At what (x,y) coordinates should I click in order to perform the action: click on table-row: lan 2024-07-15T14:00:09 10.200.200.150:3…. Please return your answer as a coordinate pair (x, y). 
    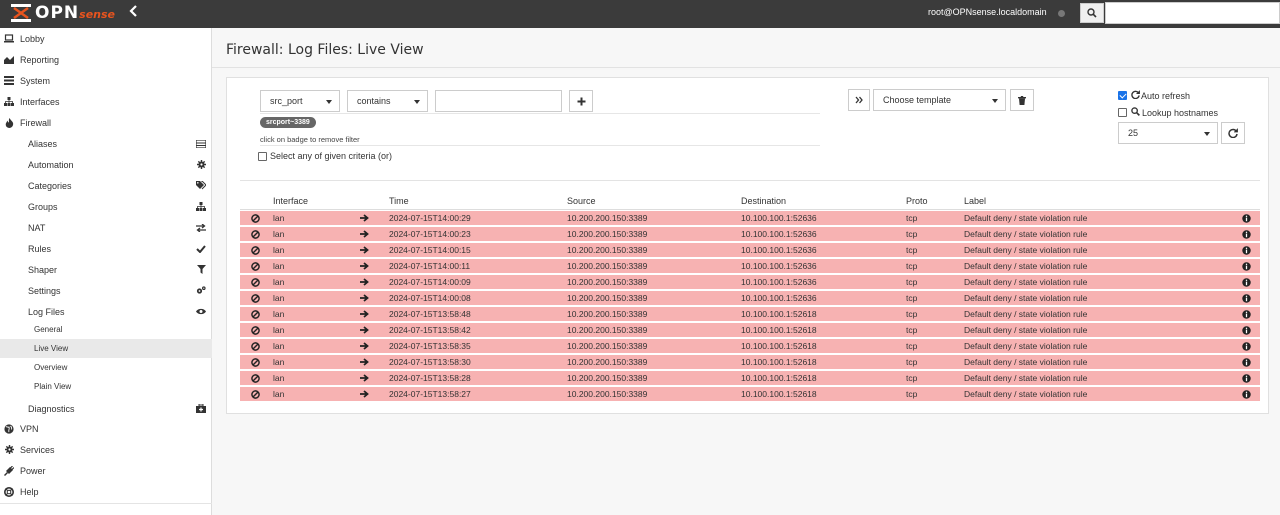
    Looking at the image, I should click on (750, 282).